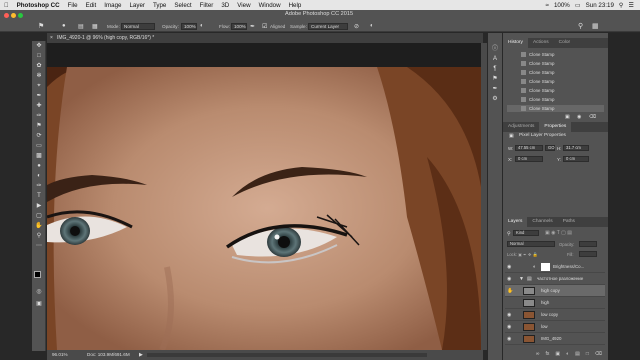 Image resolution: width=640 pixels, height=360 pixels. I want to click on airbrush-icon: ✒, so click(252, 26).